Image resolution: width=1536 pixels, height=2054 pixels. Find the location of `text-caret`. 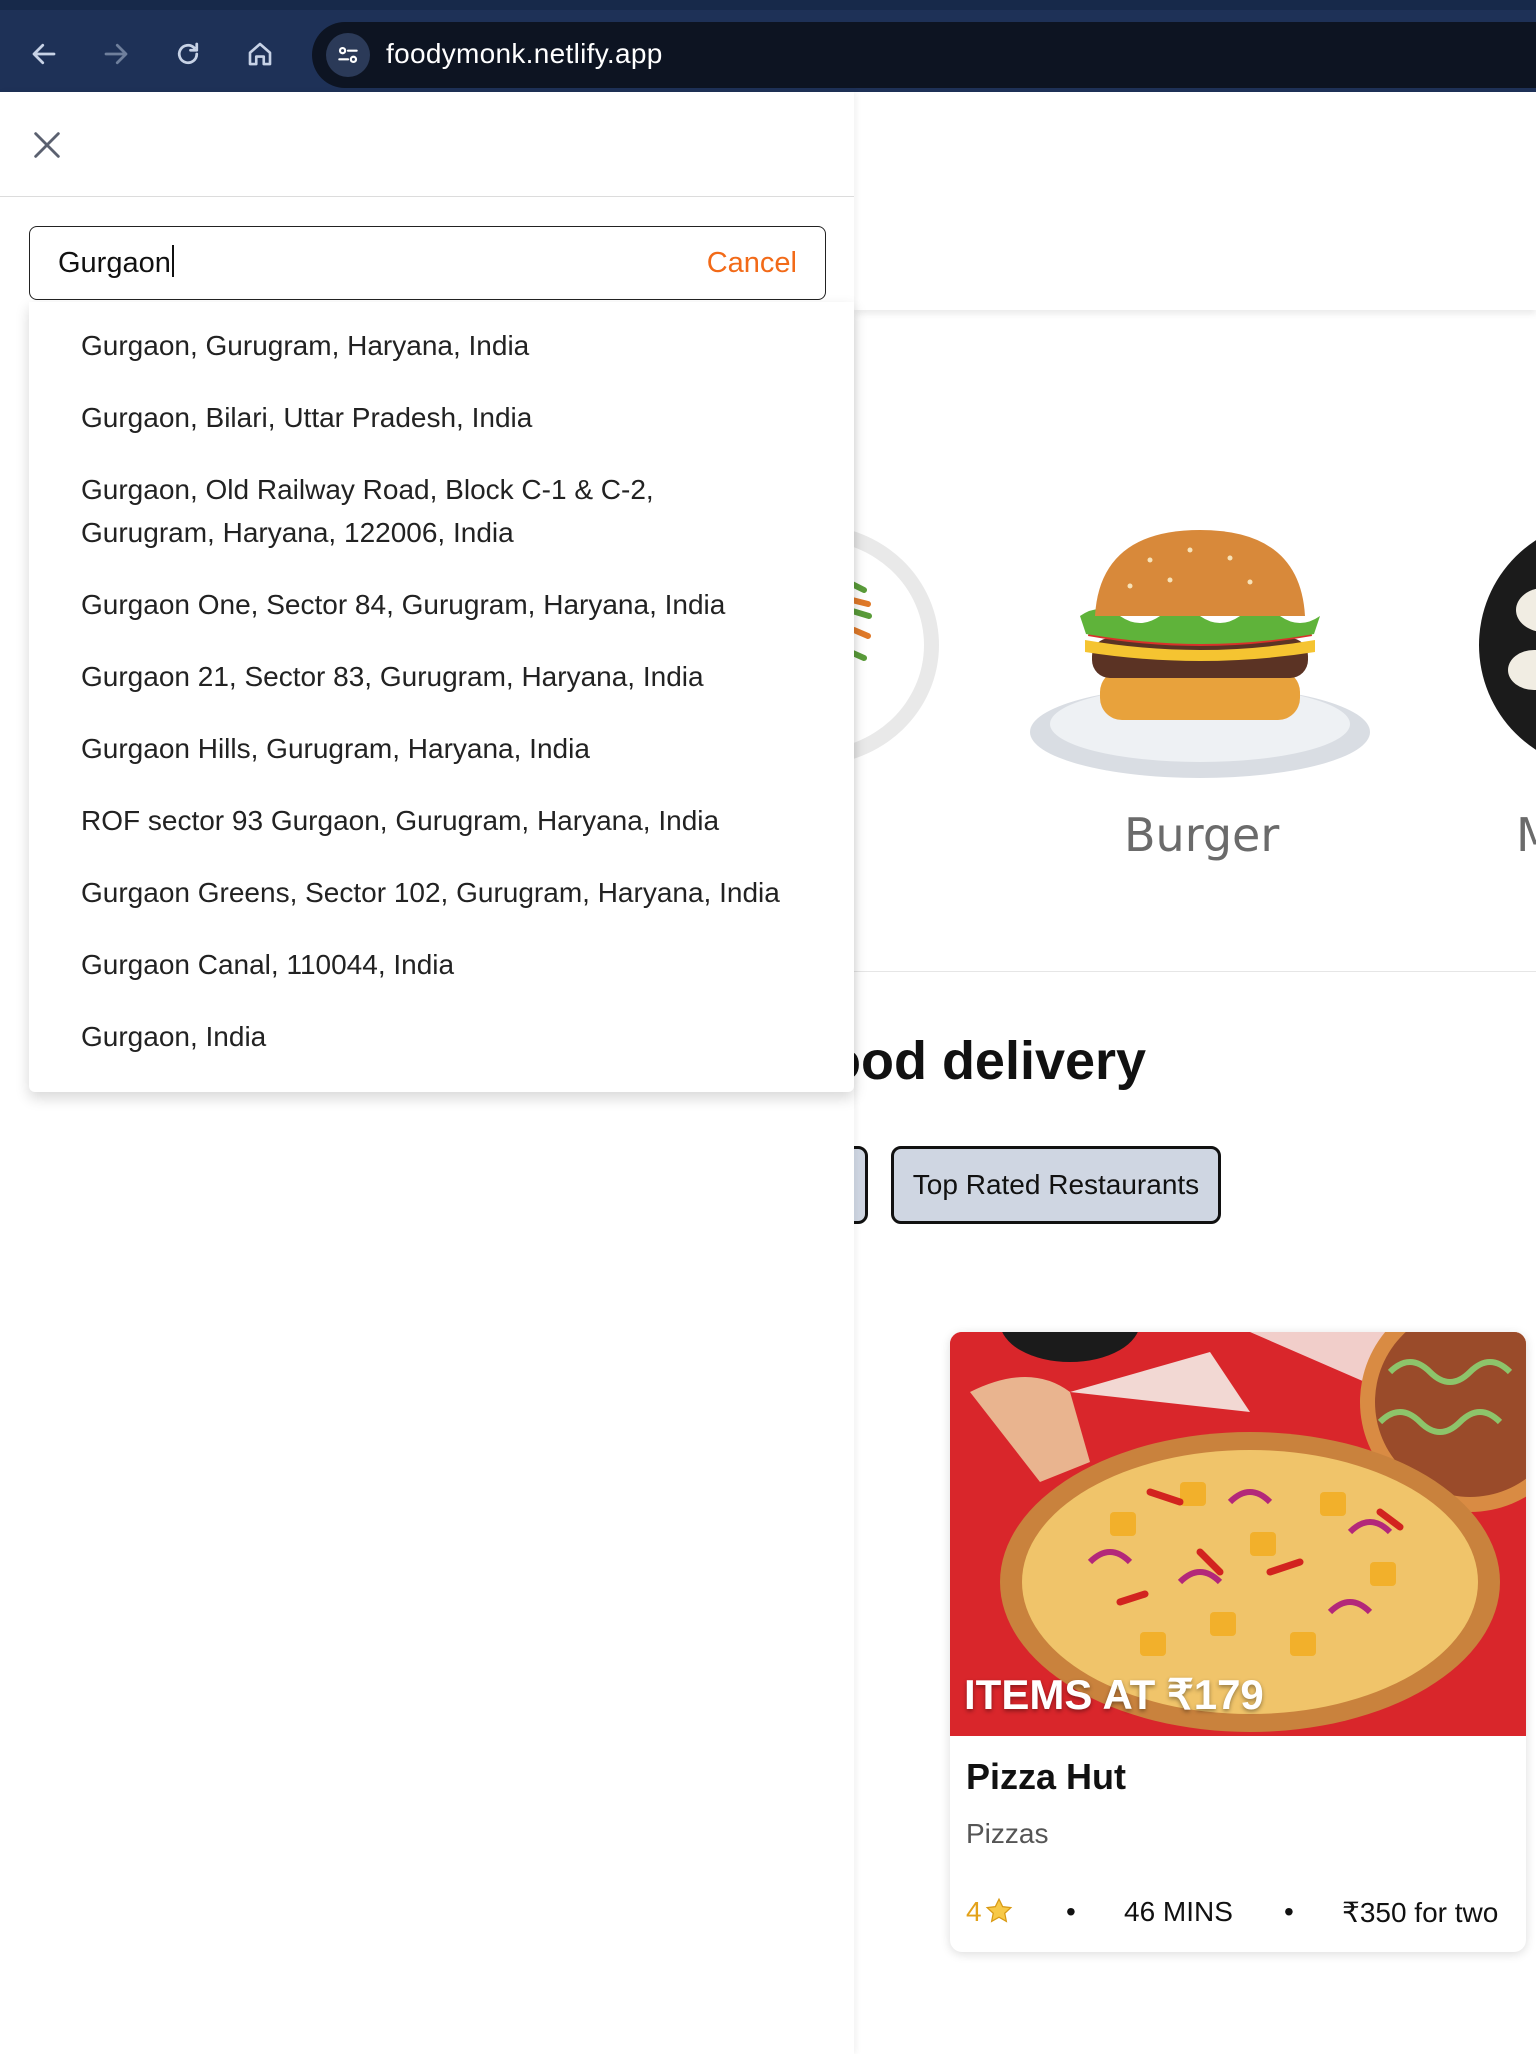

text-caret is located at coordinates (172, 261).